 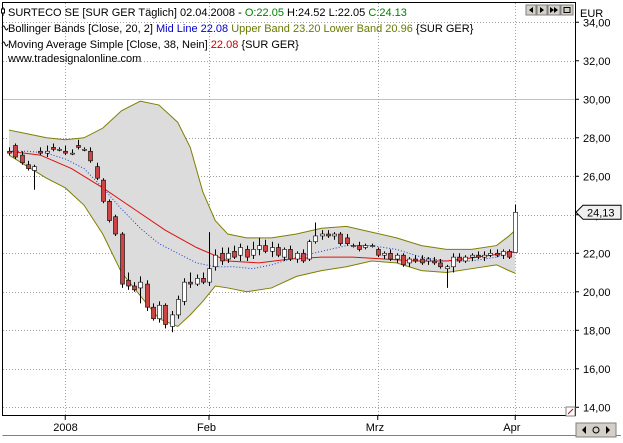 What do you see at coordinates (270, 45) in the screenshot?
I see `legend-segment: {SUR GER}` at bounding box center [270, 45].